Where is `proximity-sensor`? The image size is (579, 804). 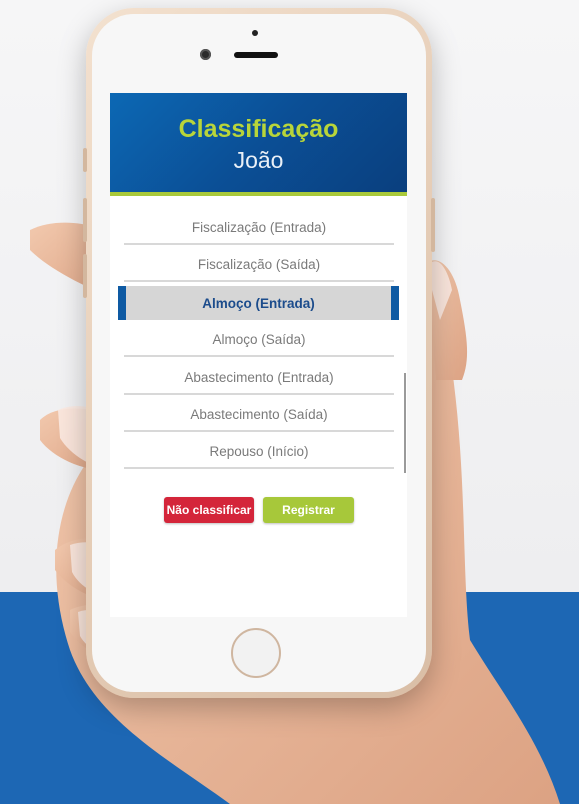
proximity-sensor is located at coordinates (255, 33).